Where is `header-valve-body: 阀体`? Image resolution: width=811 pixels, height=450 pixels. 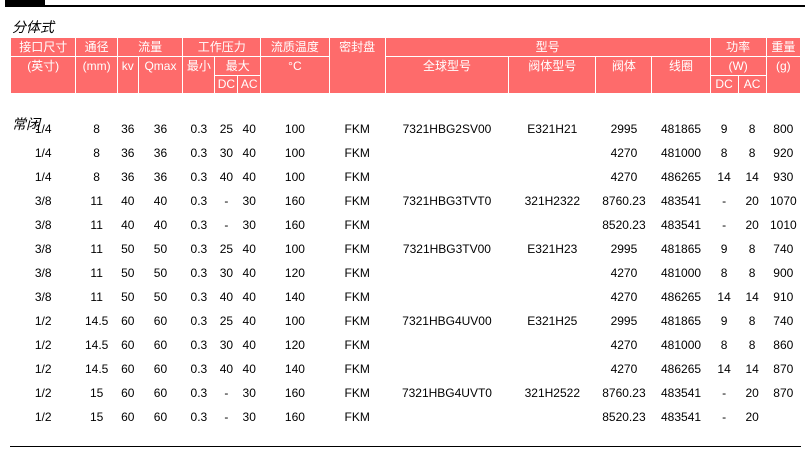
header-valve-body: 阀体 is located at coordinates (624, 75).